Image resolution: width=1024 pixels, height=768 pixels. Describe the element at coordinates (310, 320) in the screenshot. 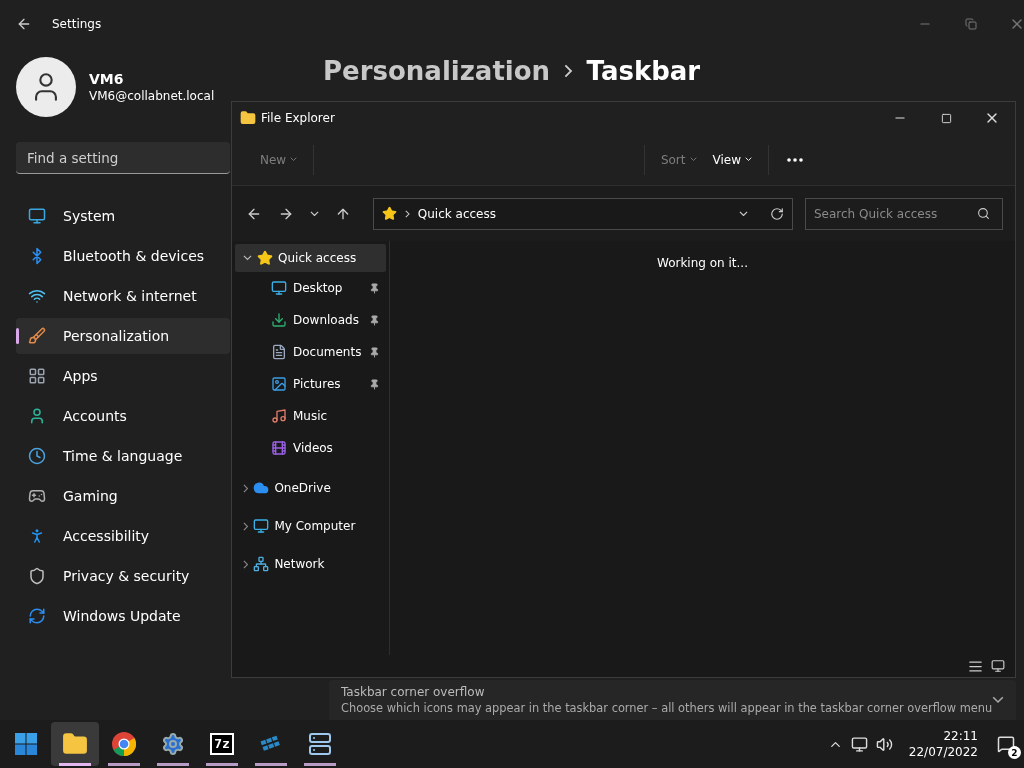

I see `tree-item: Downloads` at that location.